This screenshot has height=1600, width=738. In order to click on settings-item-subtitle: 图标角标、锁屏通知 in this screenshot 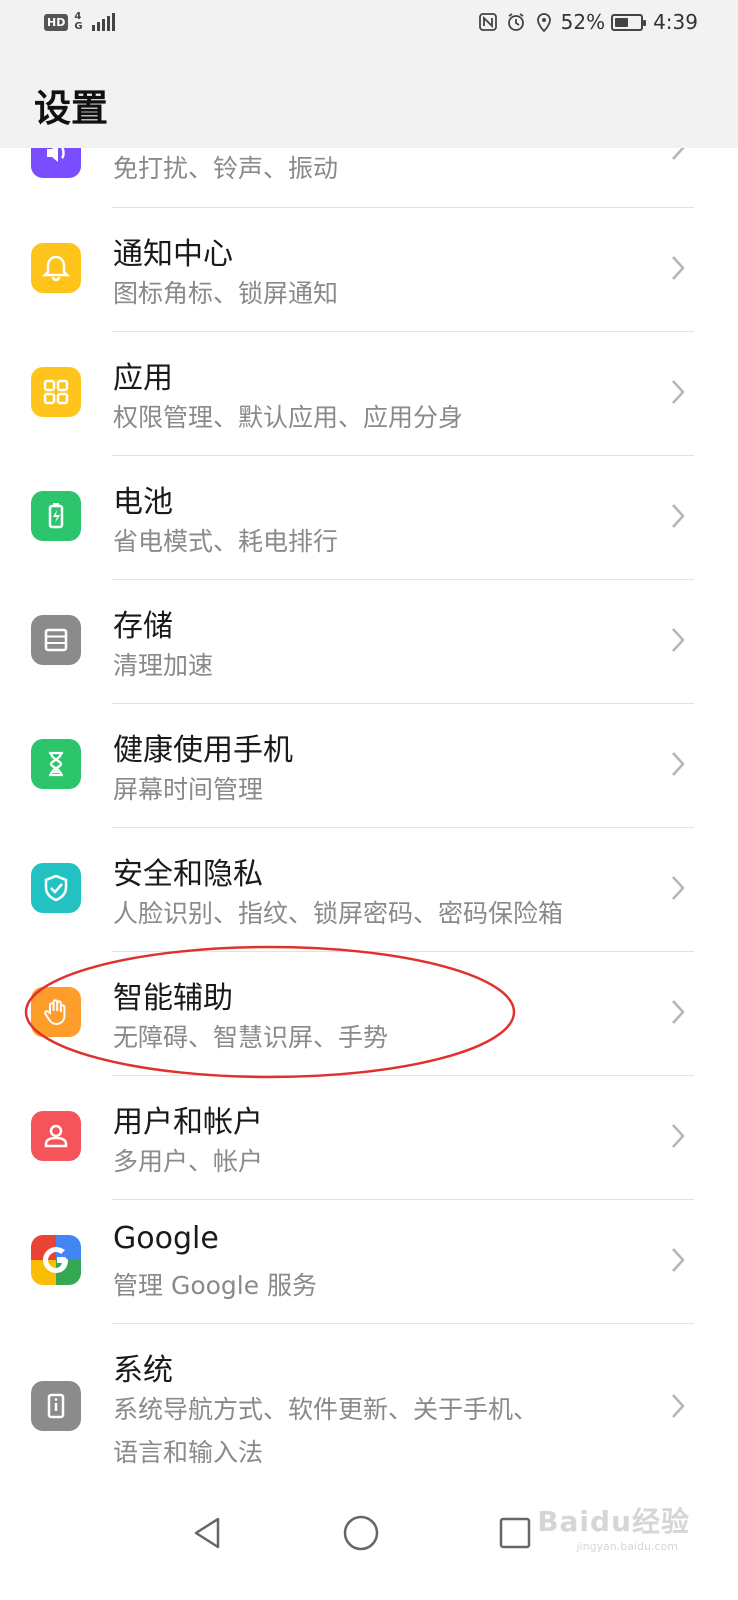, I will do `click(226, 293)`.